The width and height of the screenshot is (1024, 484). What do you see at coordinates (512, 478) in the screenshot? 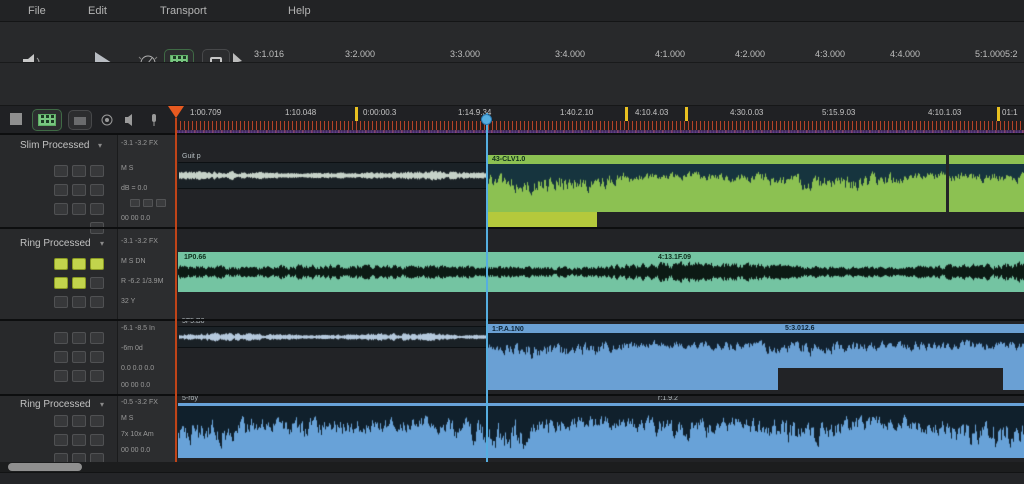
I see `status-bar: 44` at bounding box center [512, 478].